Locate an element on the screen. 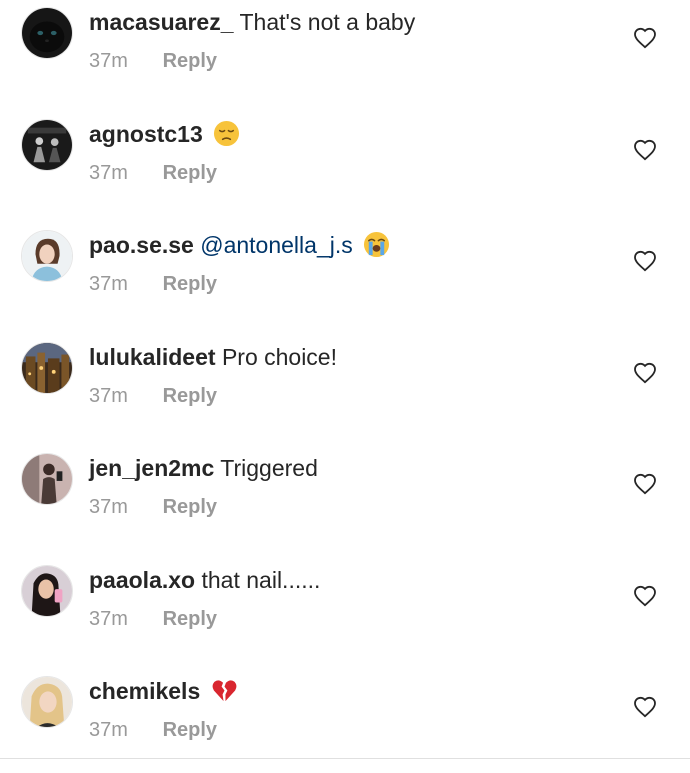  black-cat-avatar-icon is located at coordinates (47, 33).